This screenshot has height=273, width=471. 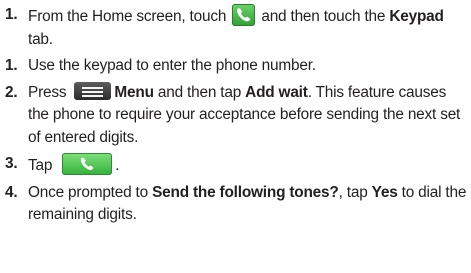 I want to click on step-text-part: Tap, so click(x=42, y=165).